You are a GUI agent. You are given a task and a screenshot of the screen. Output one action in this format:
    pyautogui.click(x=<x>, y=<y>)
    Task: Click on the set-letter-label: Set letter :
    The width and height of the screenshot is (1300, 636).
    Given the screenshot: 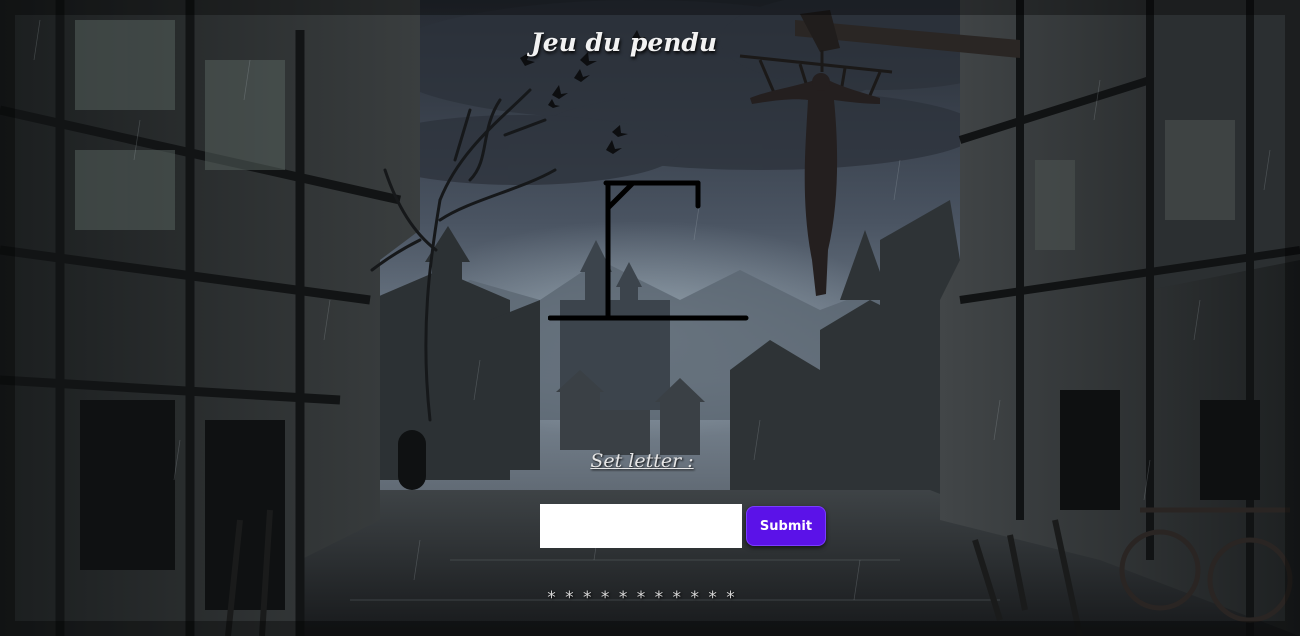 What is the action you would take?
    pyautogui.click(x=650, y=461)
    